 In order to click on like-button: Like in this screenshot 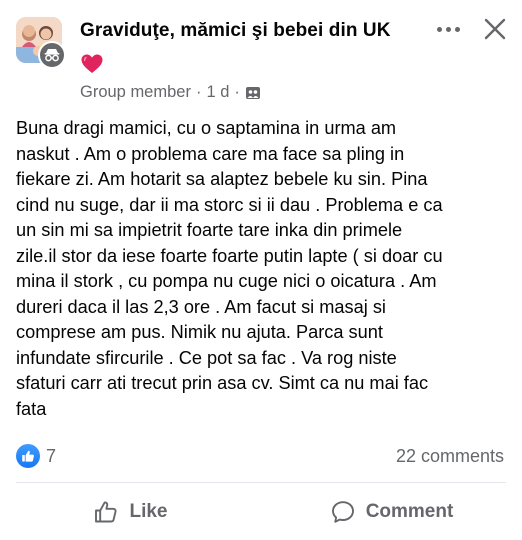, I will do `click(130, 511)`.